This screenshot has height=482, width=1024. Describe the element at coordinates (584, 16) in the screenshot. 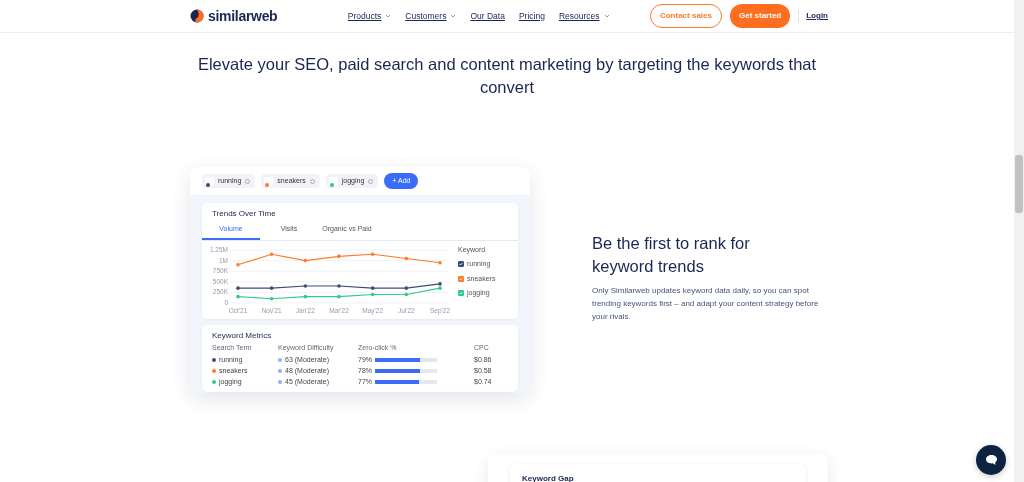

I see `nav-link: Resources` at that location.